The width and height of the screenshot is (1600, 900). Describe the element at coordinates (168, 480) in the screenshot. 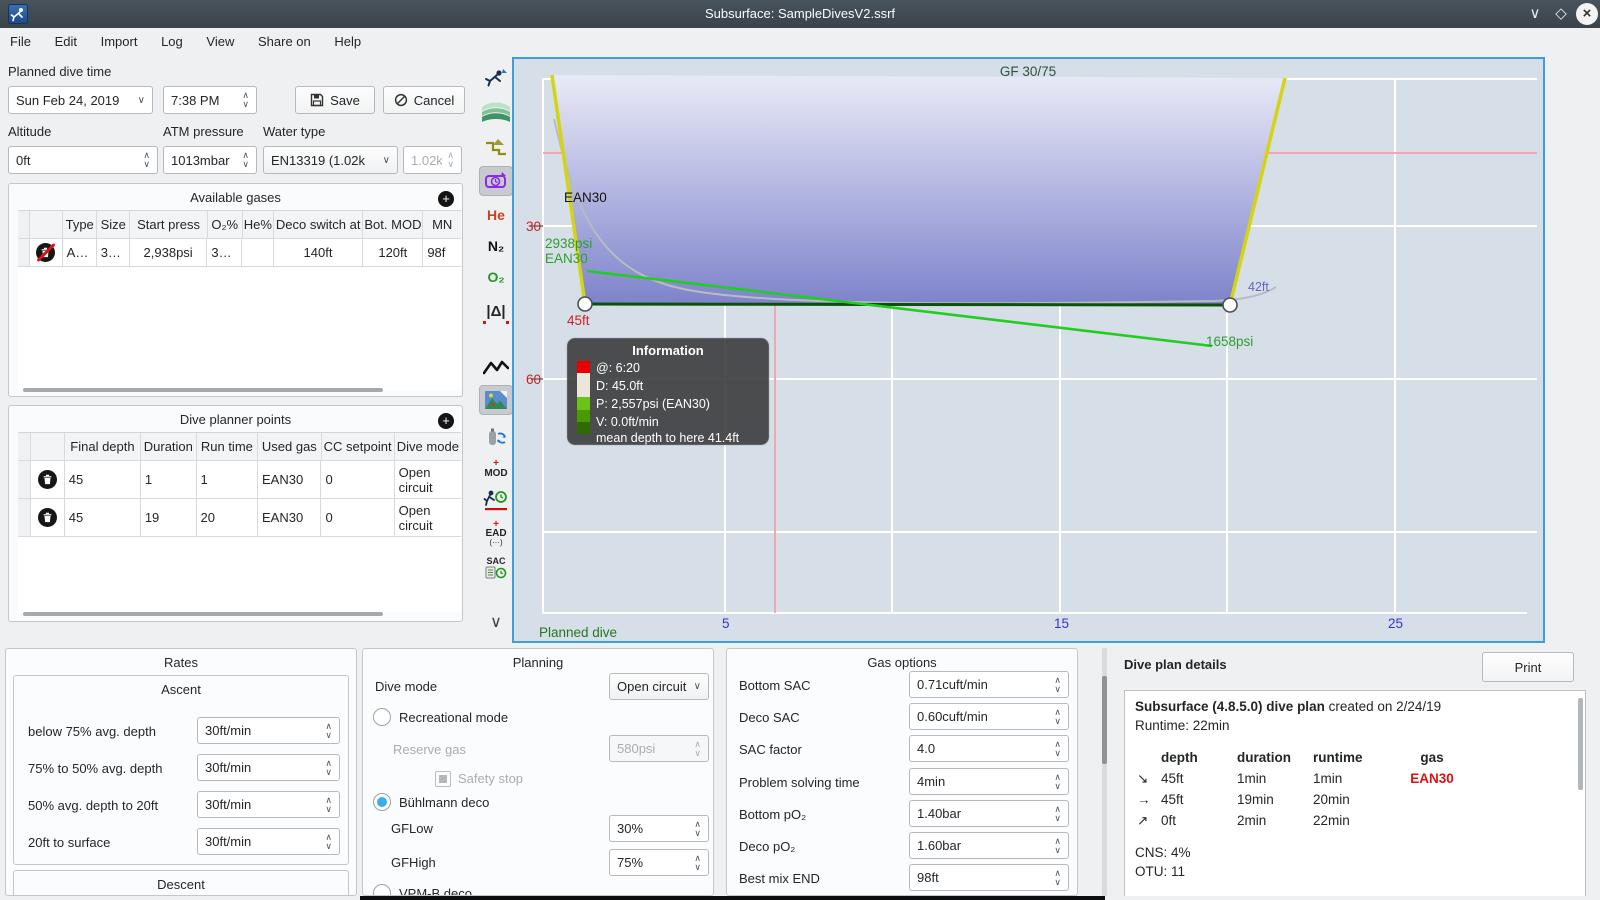

I see `cell-duration: 1` at that location.